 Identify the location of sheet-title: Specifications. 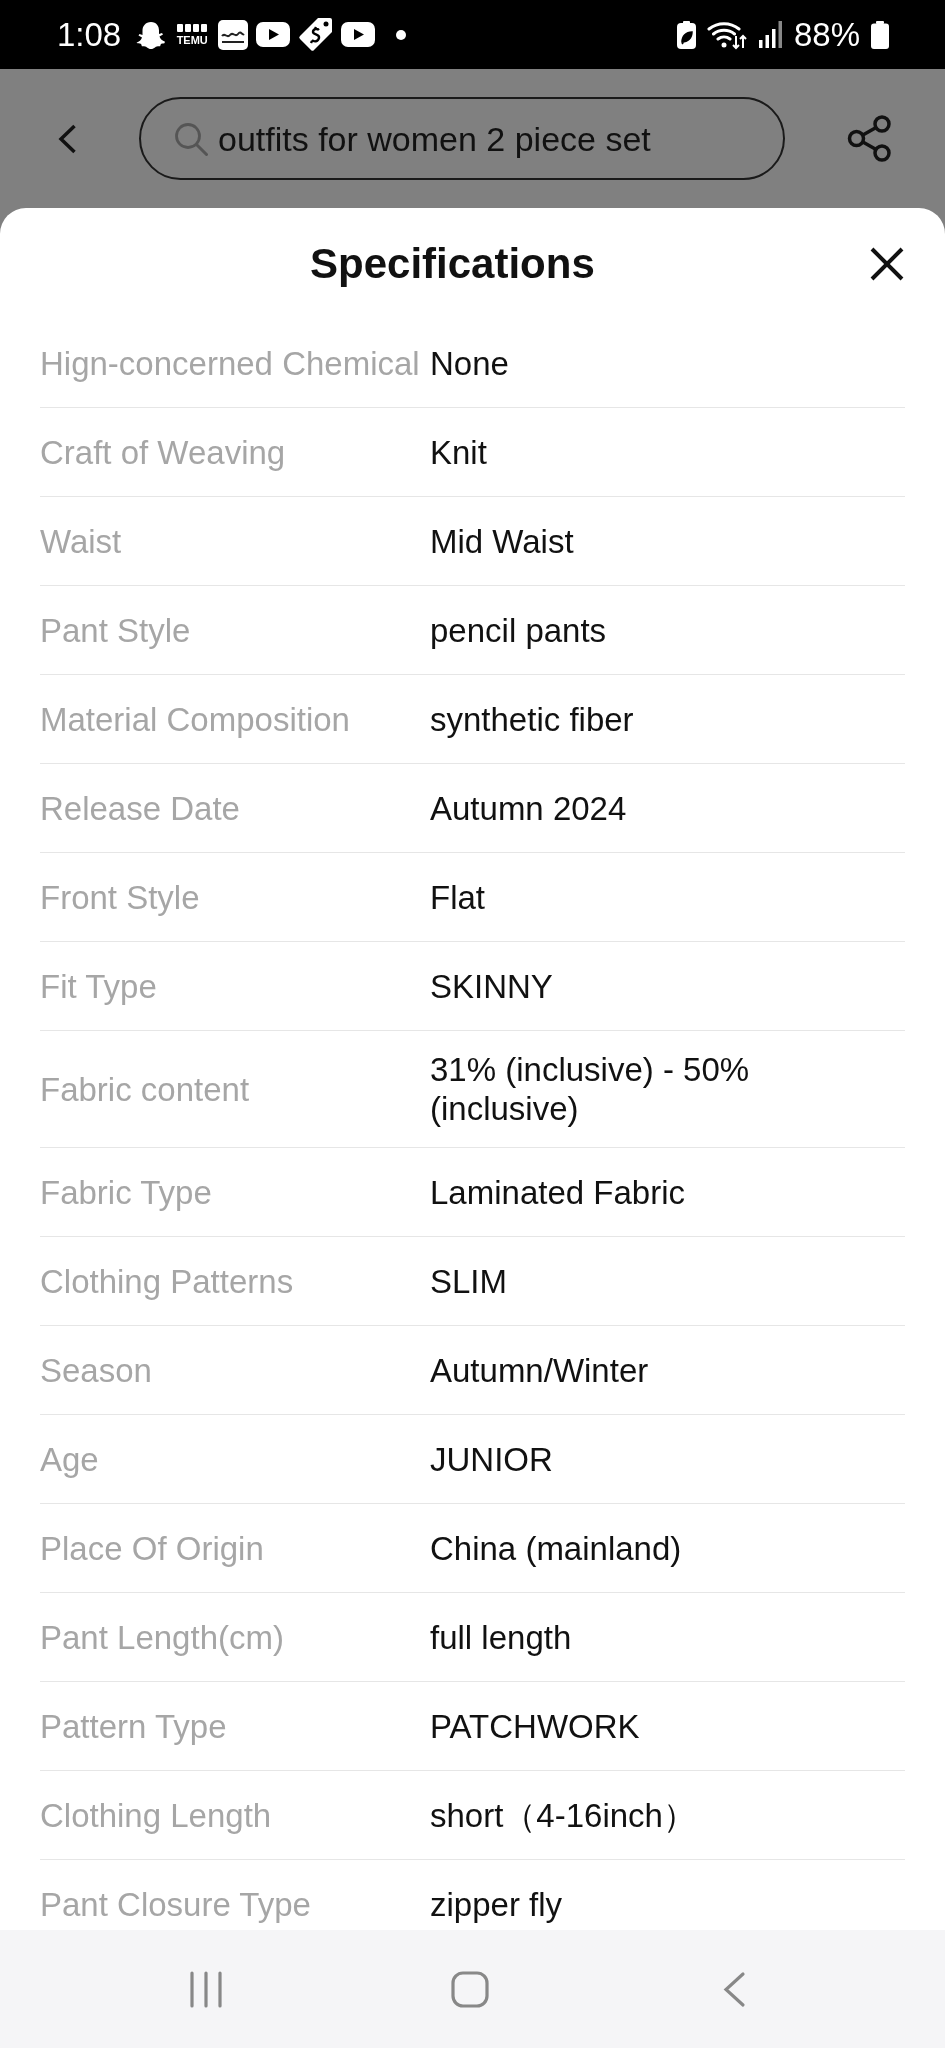
(452, 263).